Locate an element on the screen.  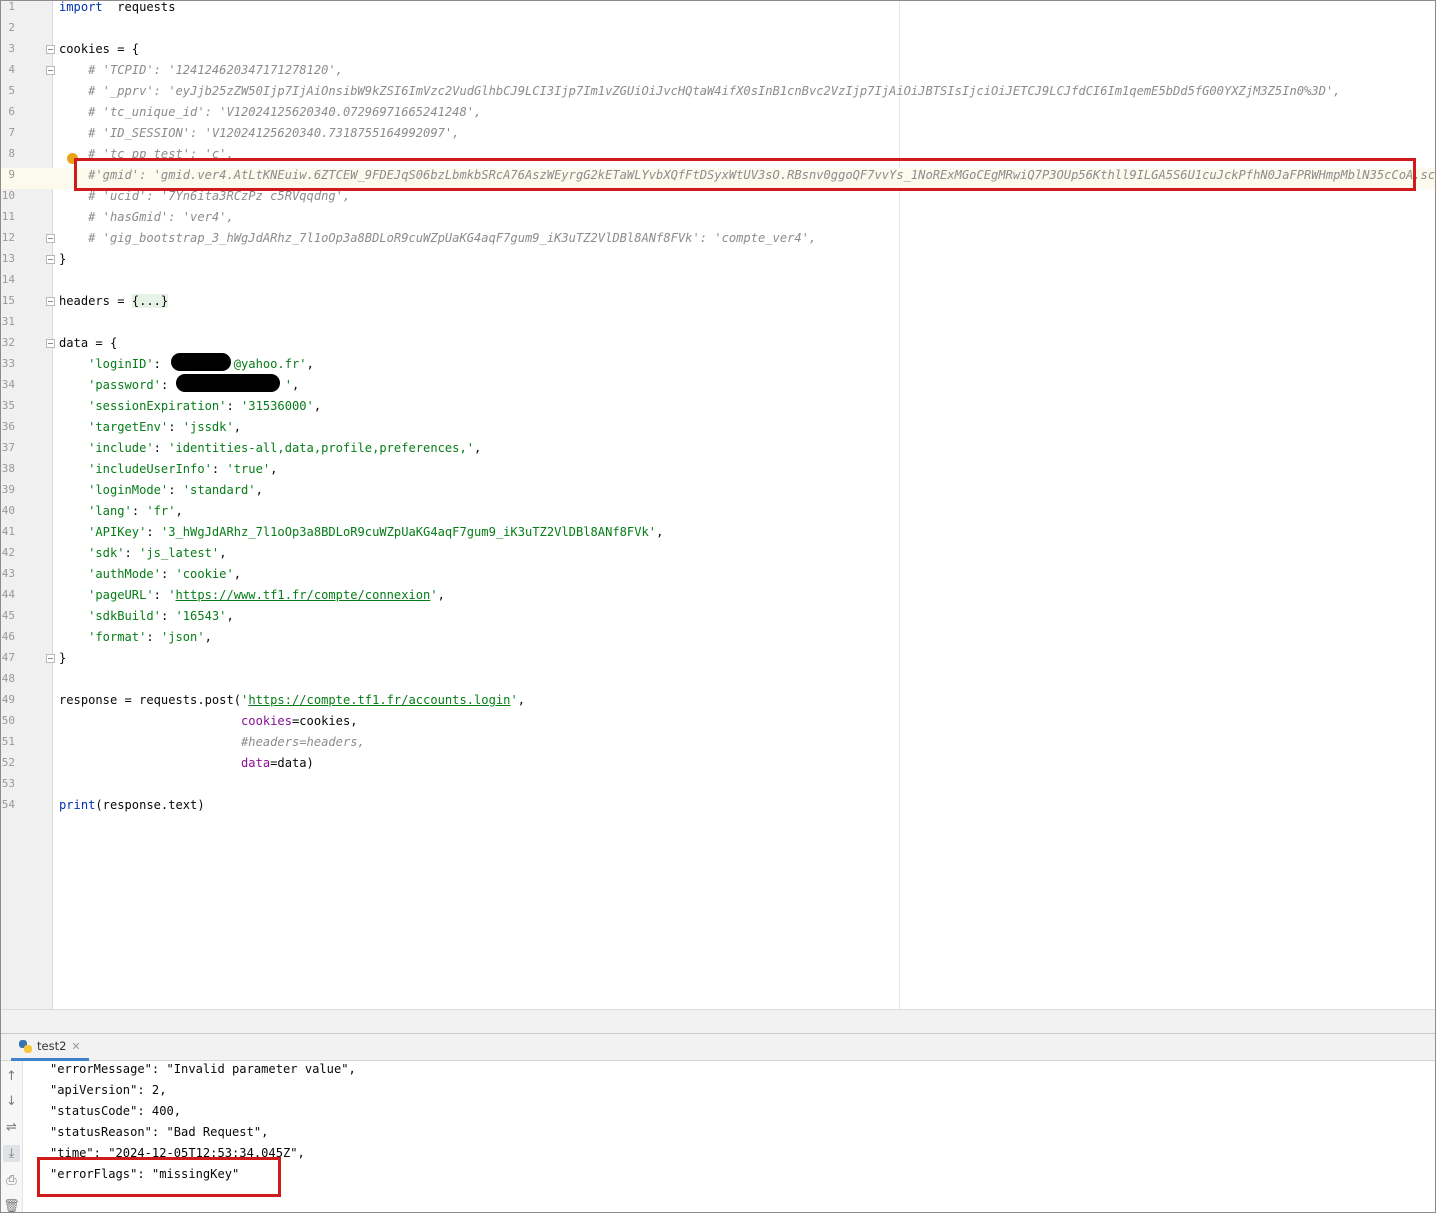
line-number: 15 is located at coordinates (8, 300).